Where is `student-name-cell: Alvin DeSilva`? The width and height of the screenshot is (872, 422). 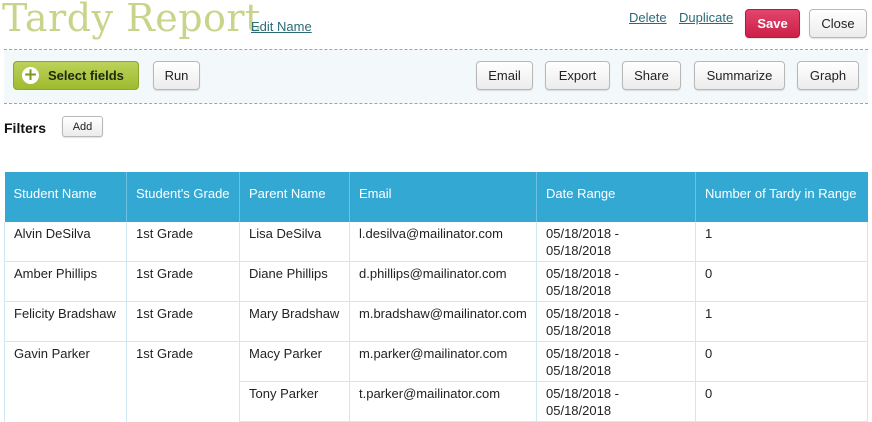
student-name-cell: Alvin DeSilva is located at coordinates (65, 242).